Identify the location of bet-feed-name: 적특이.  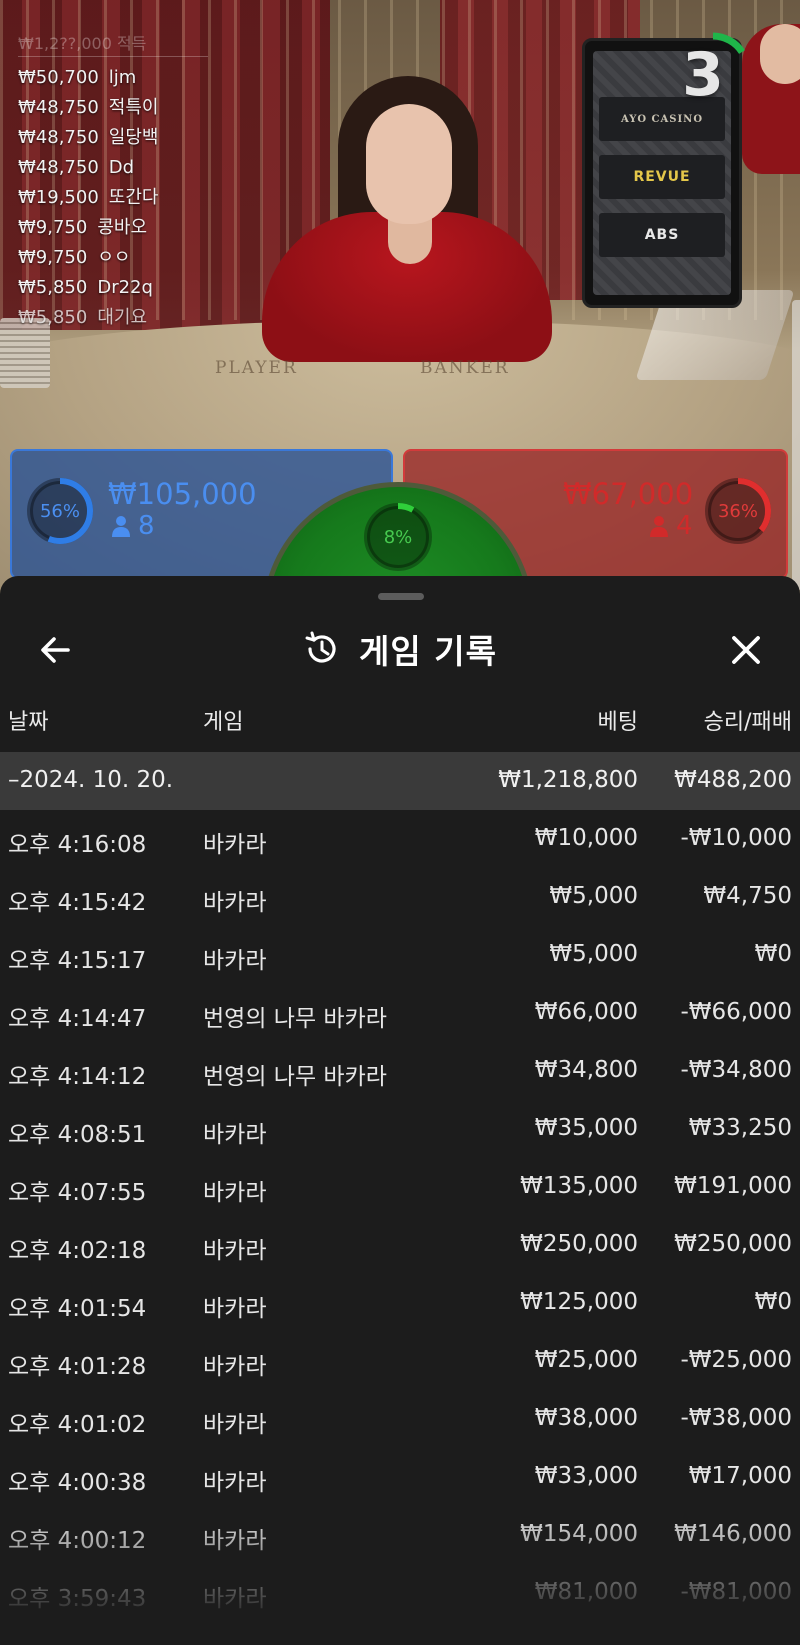
(133, 107).